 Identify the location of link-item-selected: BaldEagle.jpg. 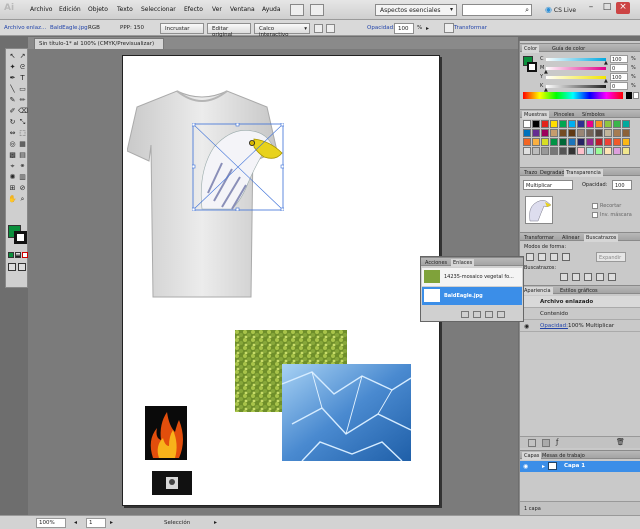
(472, 296).